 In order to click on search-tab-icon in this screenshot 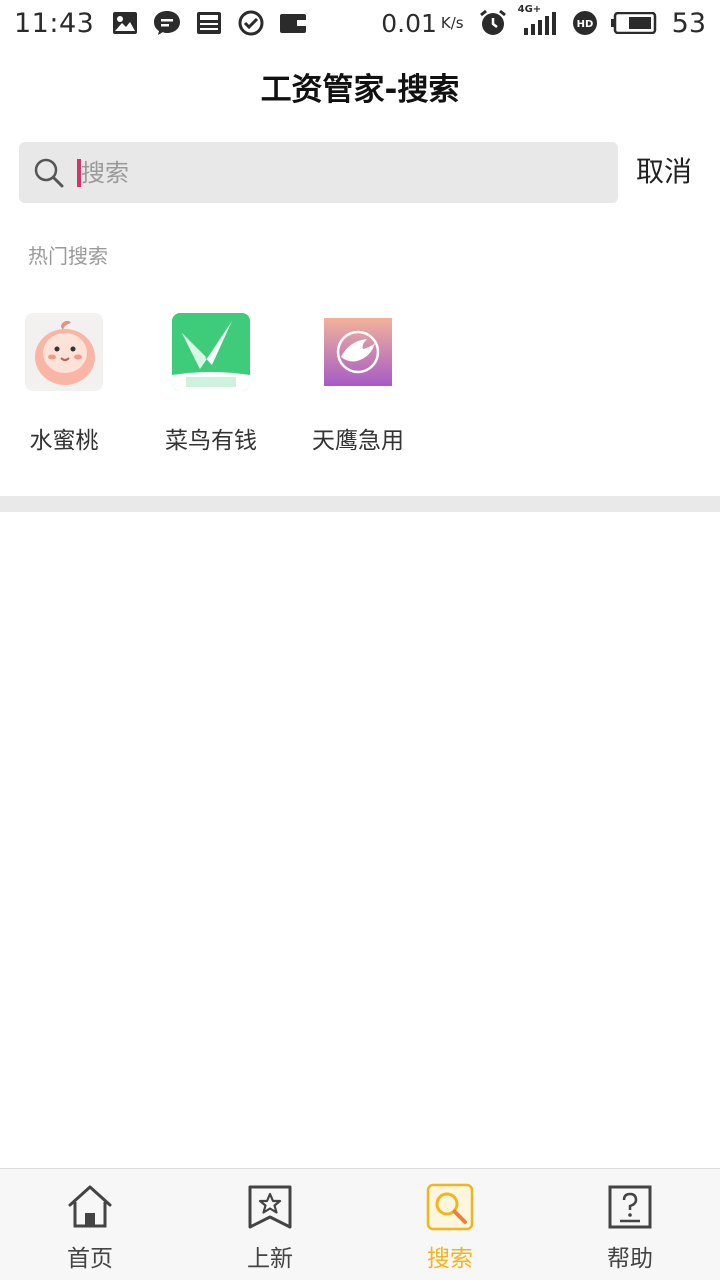, I will do `click(450, 1207)`.